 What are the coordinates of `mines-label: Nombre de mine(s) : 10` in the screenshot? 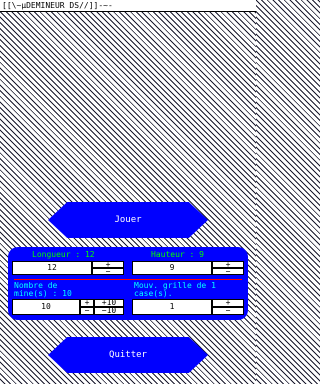 It's located at (43, 289).